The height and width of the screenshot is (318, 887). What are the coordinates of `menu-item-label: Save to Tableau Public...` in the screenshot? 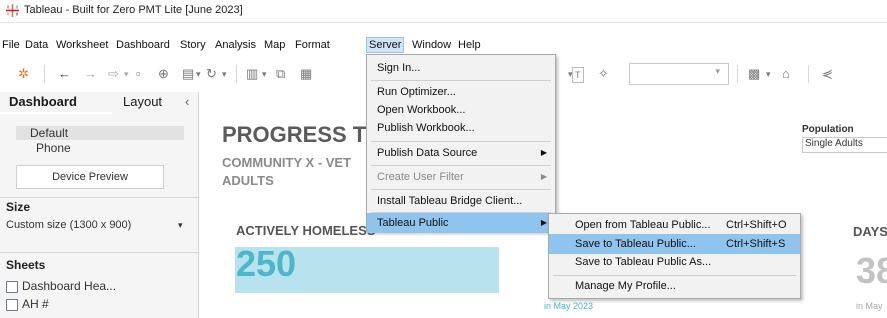 It's located at (635, 244).